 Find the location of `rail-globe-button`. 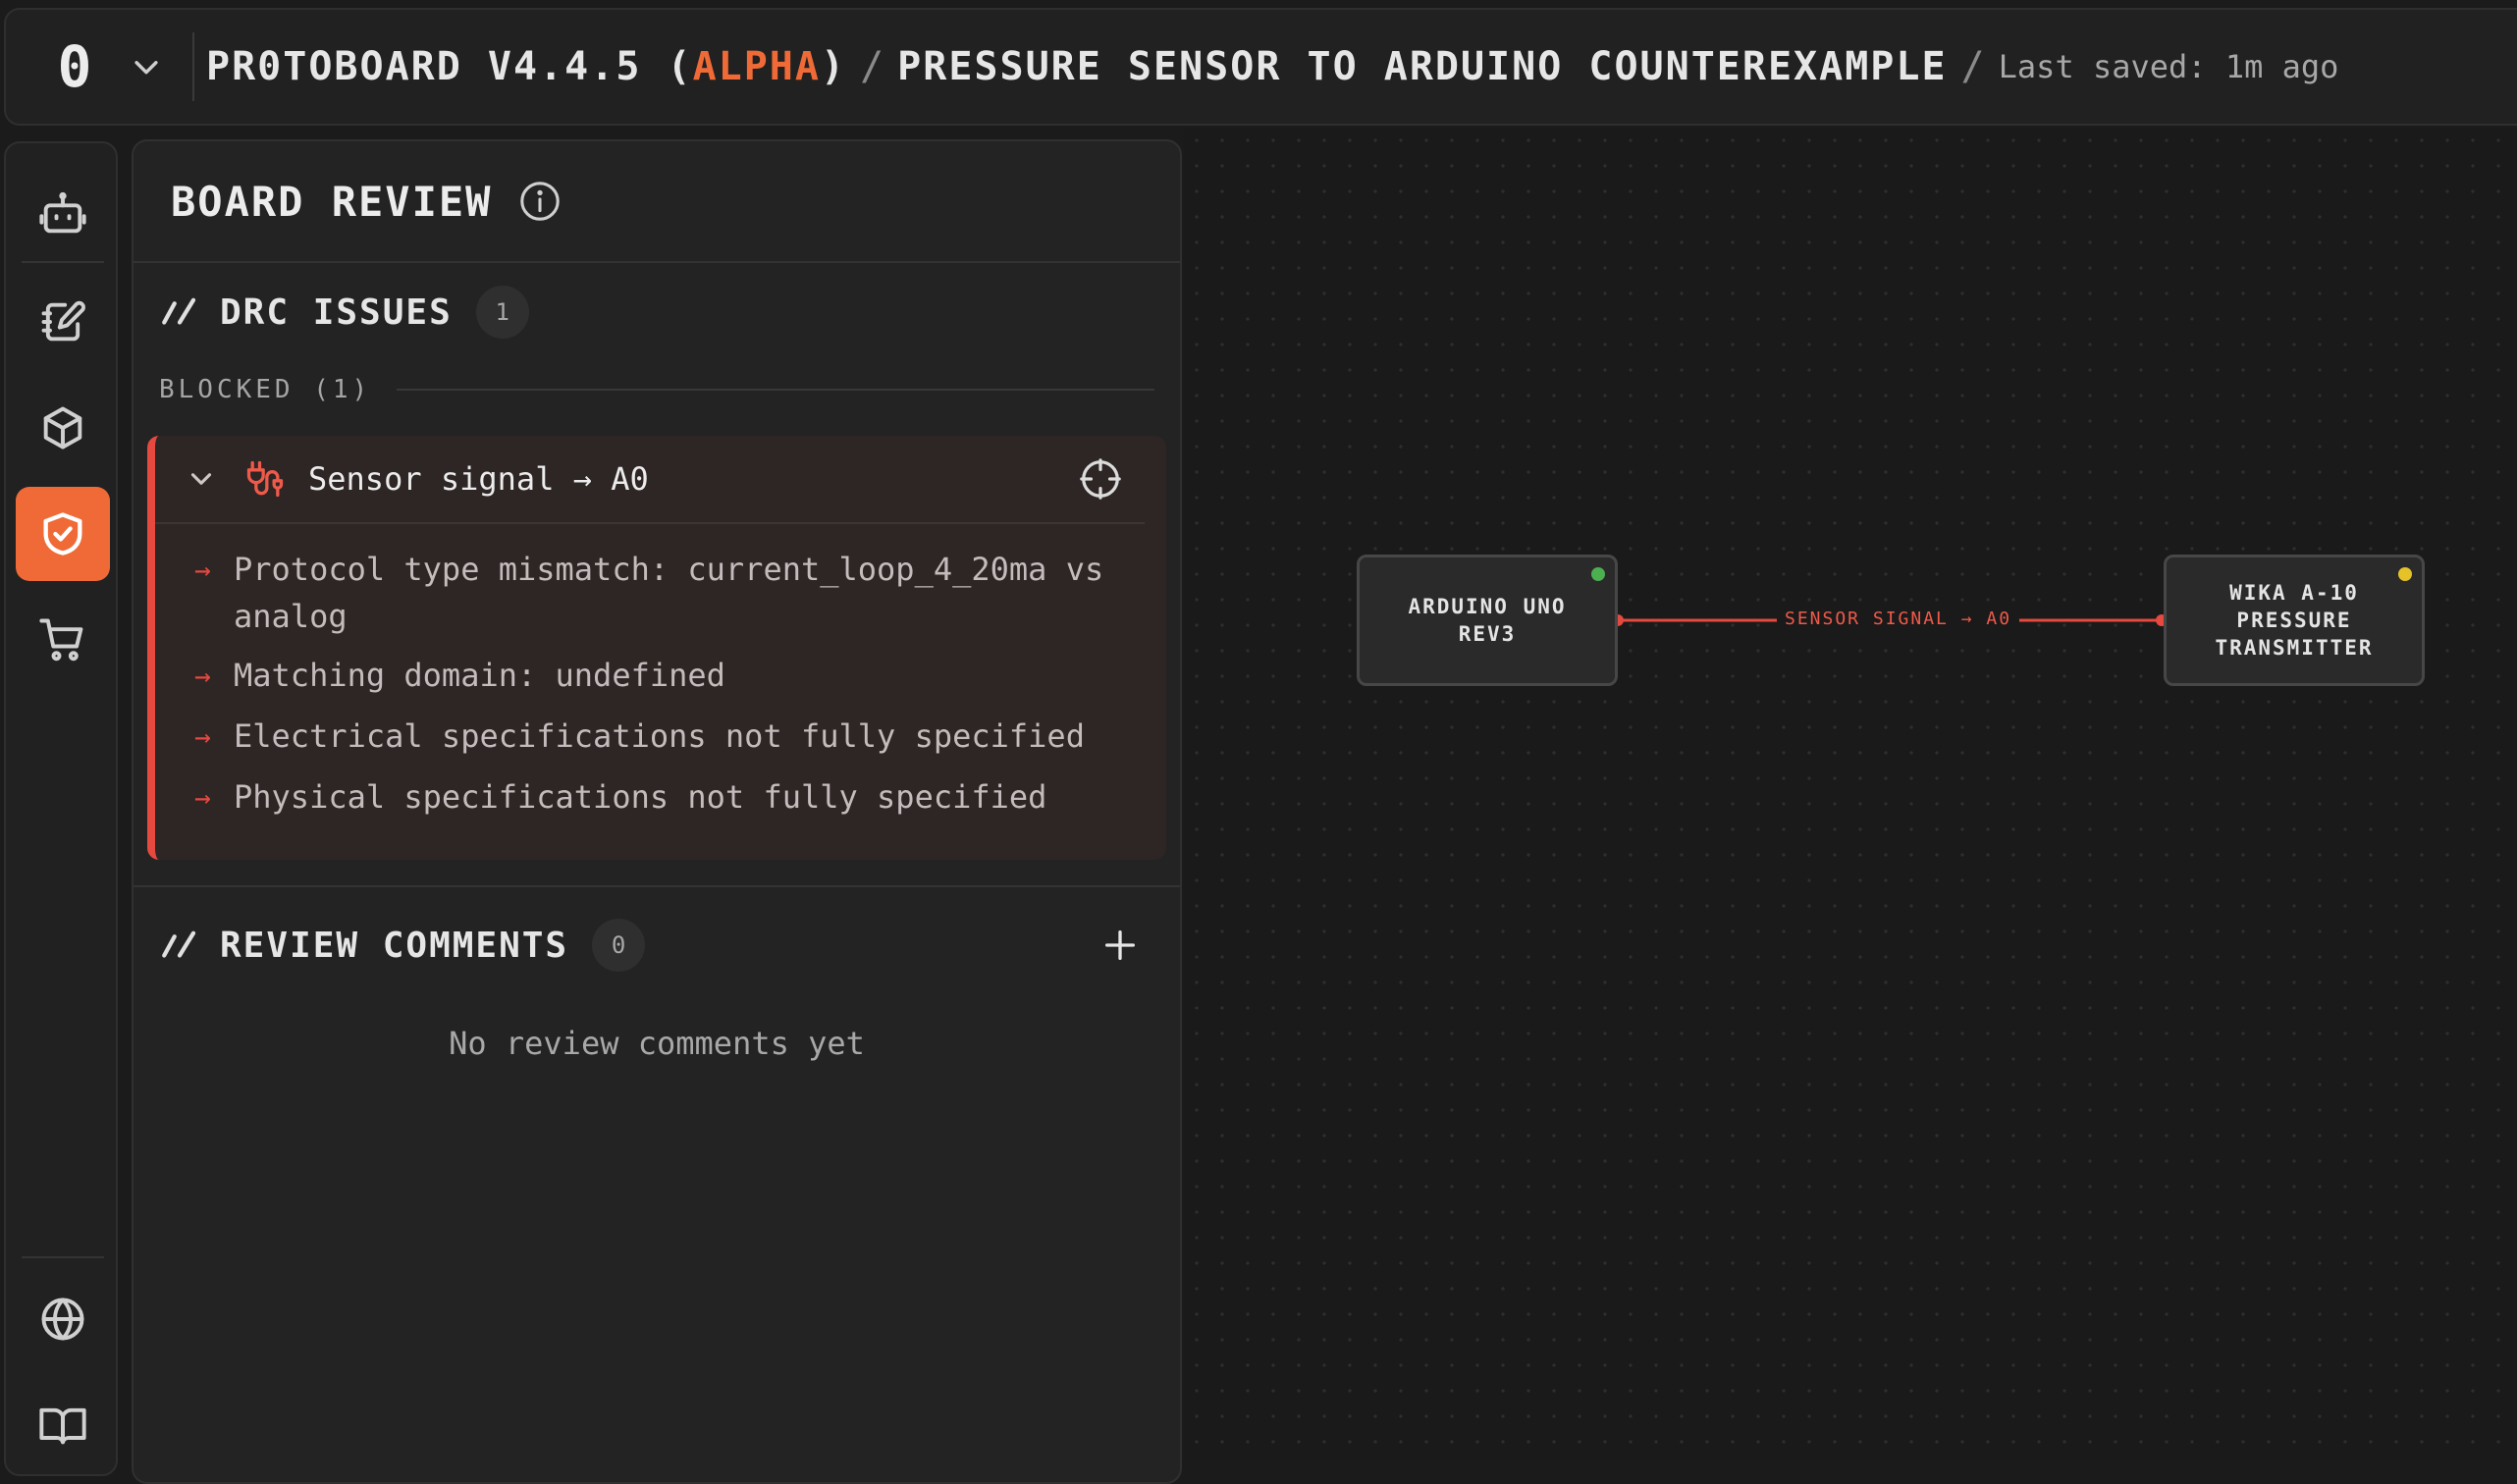

rail-globe-button is located at coordinates (63, 1319).